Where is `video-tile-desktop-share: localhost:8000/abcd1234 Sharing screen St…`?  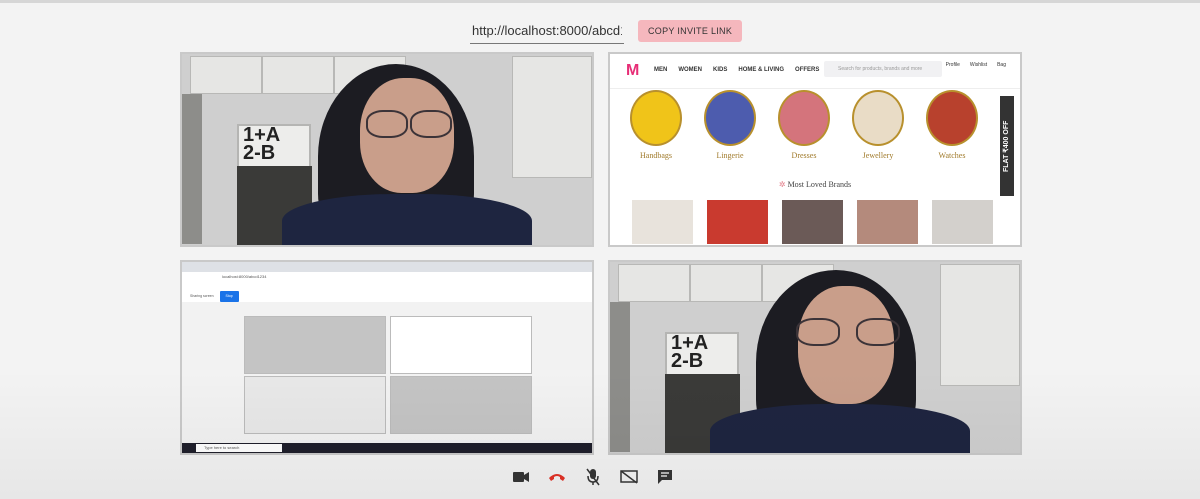
video-tile-desktop-share: localhost:8000/abcd1234 Sharing screen St… is located at coordinates (387, 357).